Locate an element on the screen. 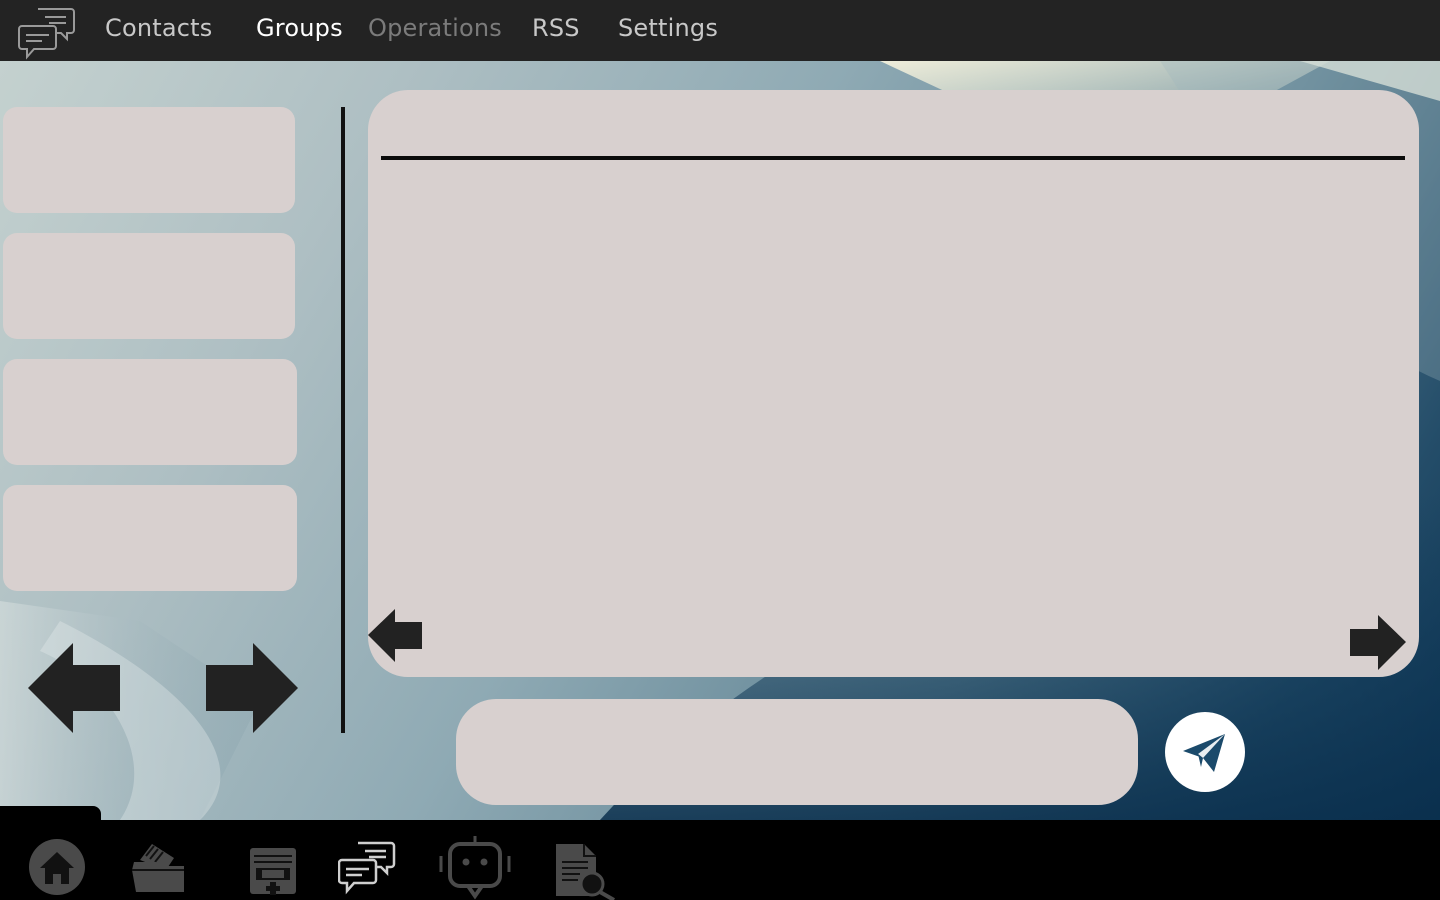 Image resolution: width=1440 pixels, height=900 pixels. chat-header is located at coordinates (893, 123).